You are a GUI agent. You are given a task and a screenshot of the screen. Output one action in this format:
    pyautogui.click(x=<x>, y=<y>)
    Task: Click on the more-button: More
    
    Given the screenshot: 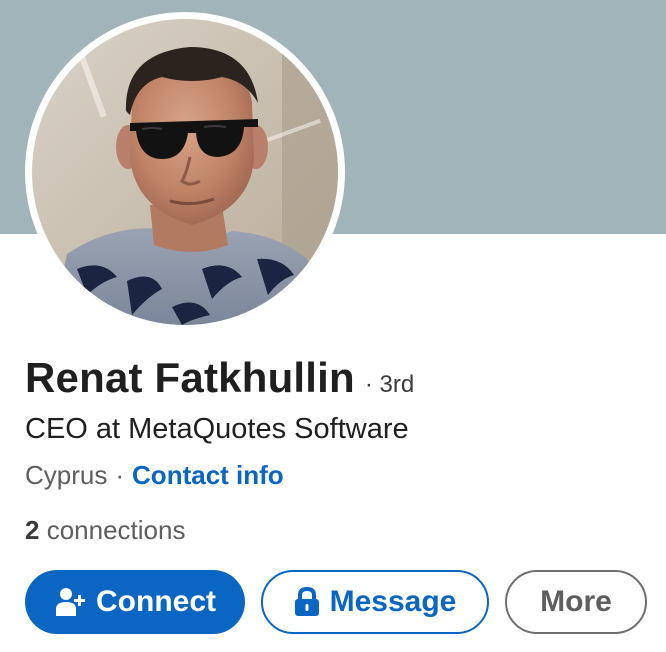 What is the action you would take?
    pyautogui.click(x=576, y=602)
    